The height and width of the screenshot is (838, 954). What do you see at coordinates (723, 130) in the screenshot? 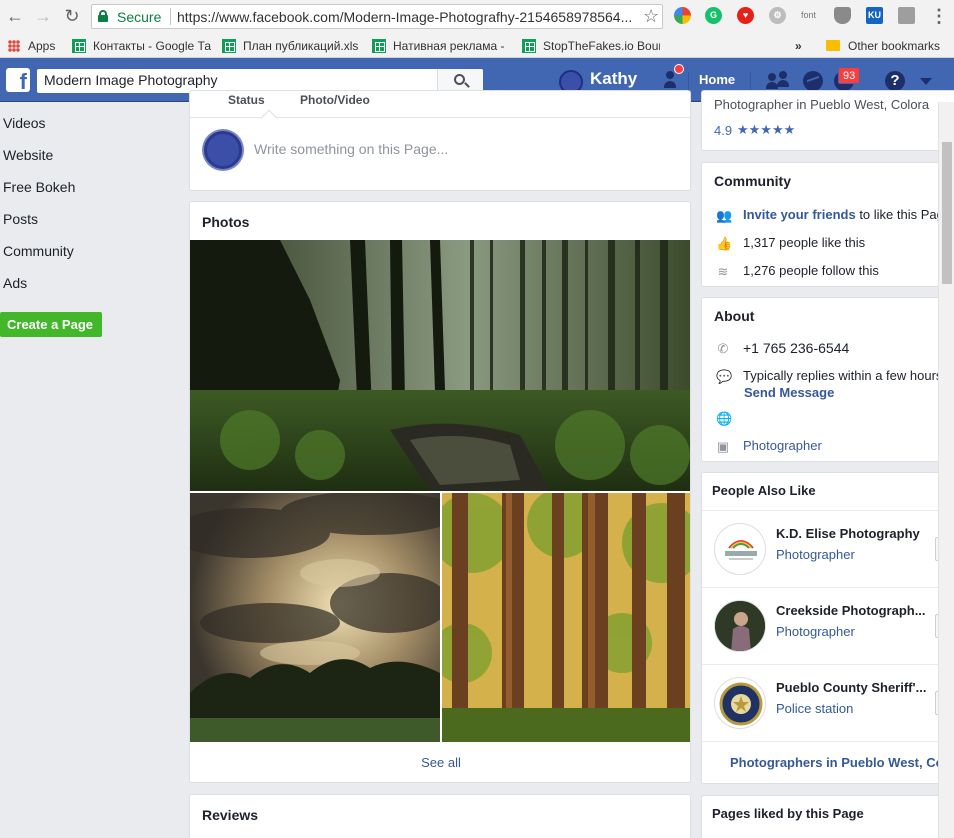
I see `rating-value: 4.9` at bounding box center [723, 130].